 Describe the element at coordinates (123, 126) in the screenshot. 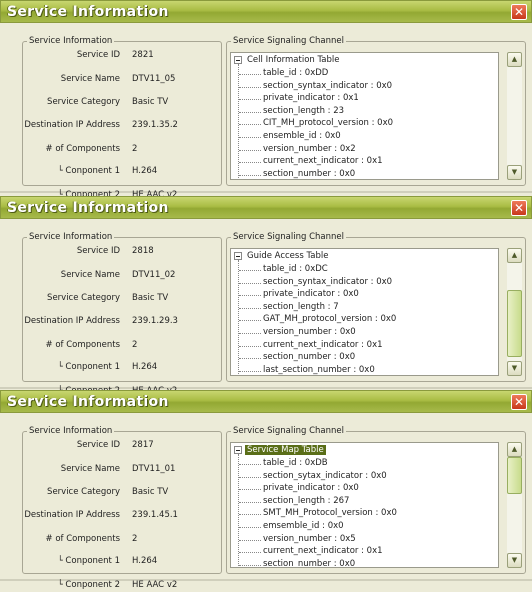

I see `info-row: Destination IP Address 239.1.35.2` at that location.